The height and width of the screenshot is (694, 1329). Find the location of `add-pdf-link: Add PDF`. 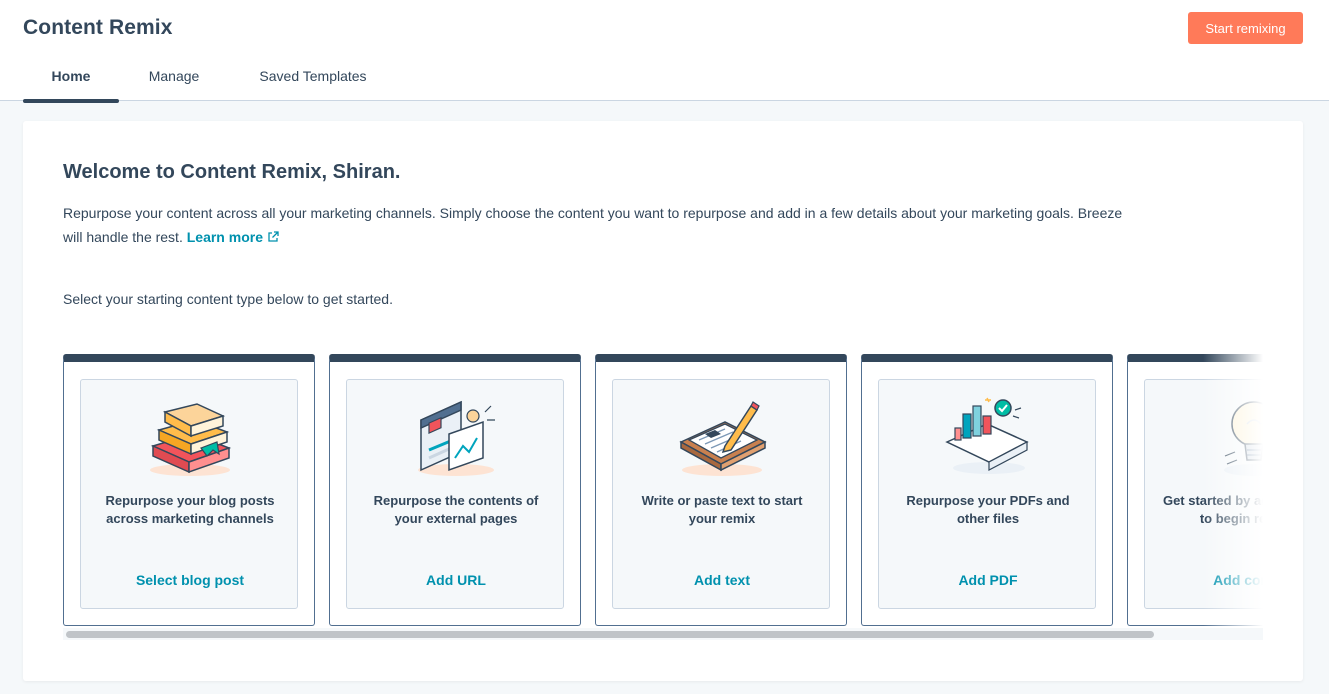

add-pdf-link: Add PDF is located at coordinates (988, 580).